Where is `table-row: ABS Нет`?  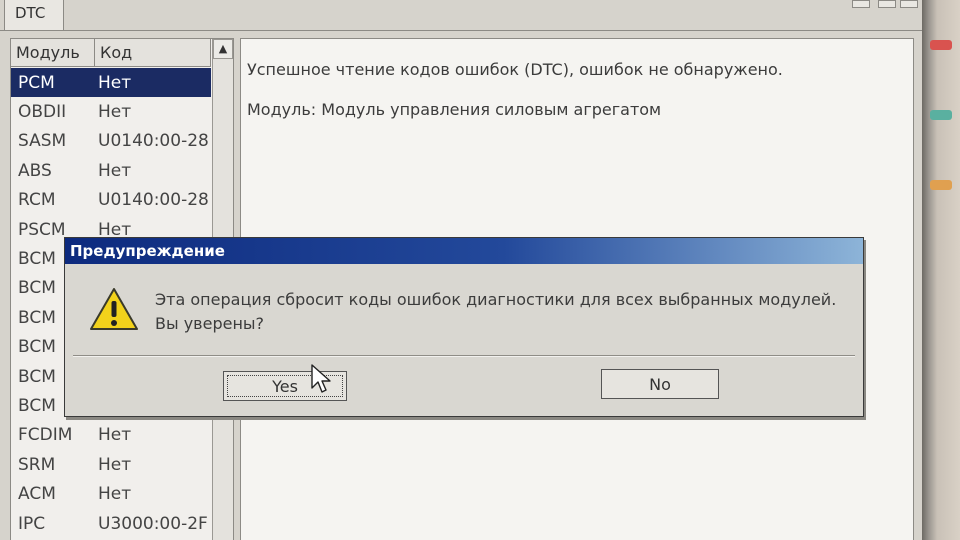
table-row: ABS Нет is located at coordinates (111, 170).